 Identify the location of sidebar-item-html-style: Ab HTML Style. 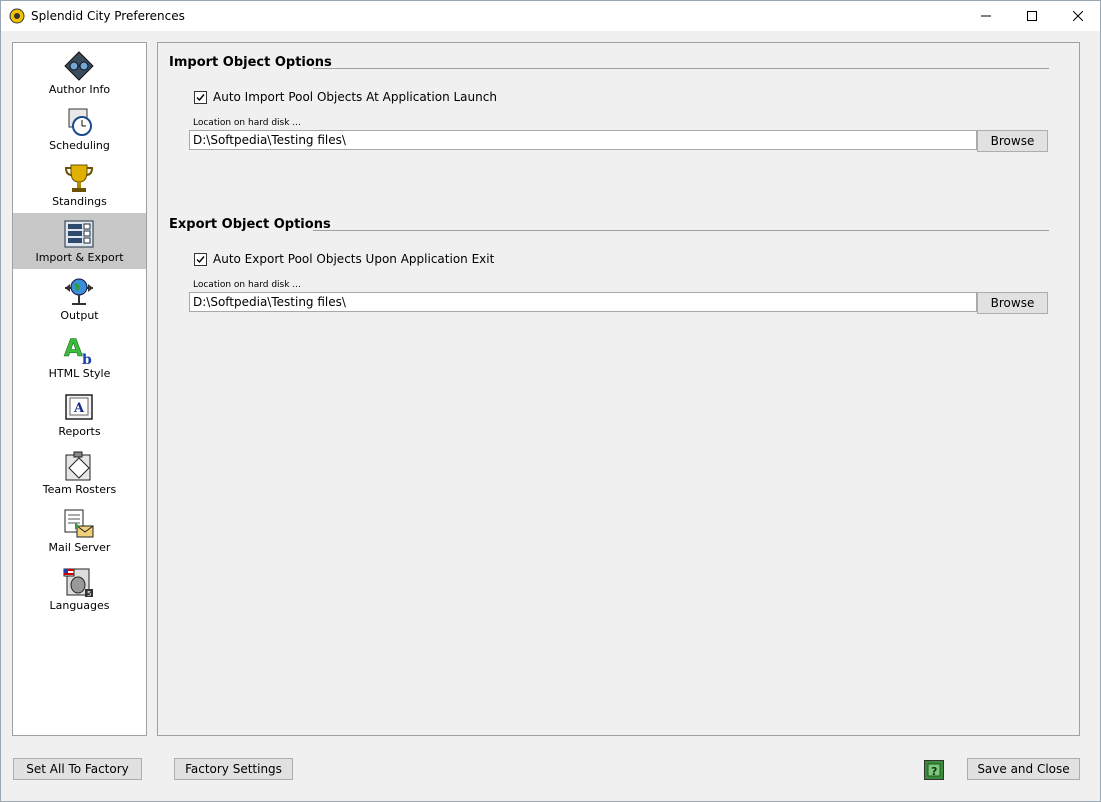
(79, 357).